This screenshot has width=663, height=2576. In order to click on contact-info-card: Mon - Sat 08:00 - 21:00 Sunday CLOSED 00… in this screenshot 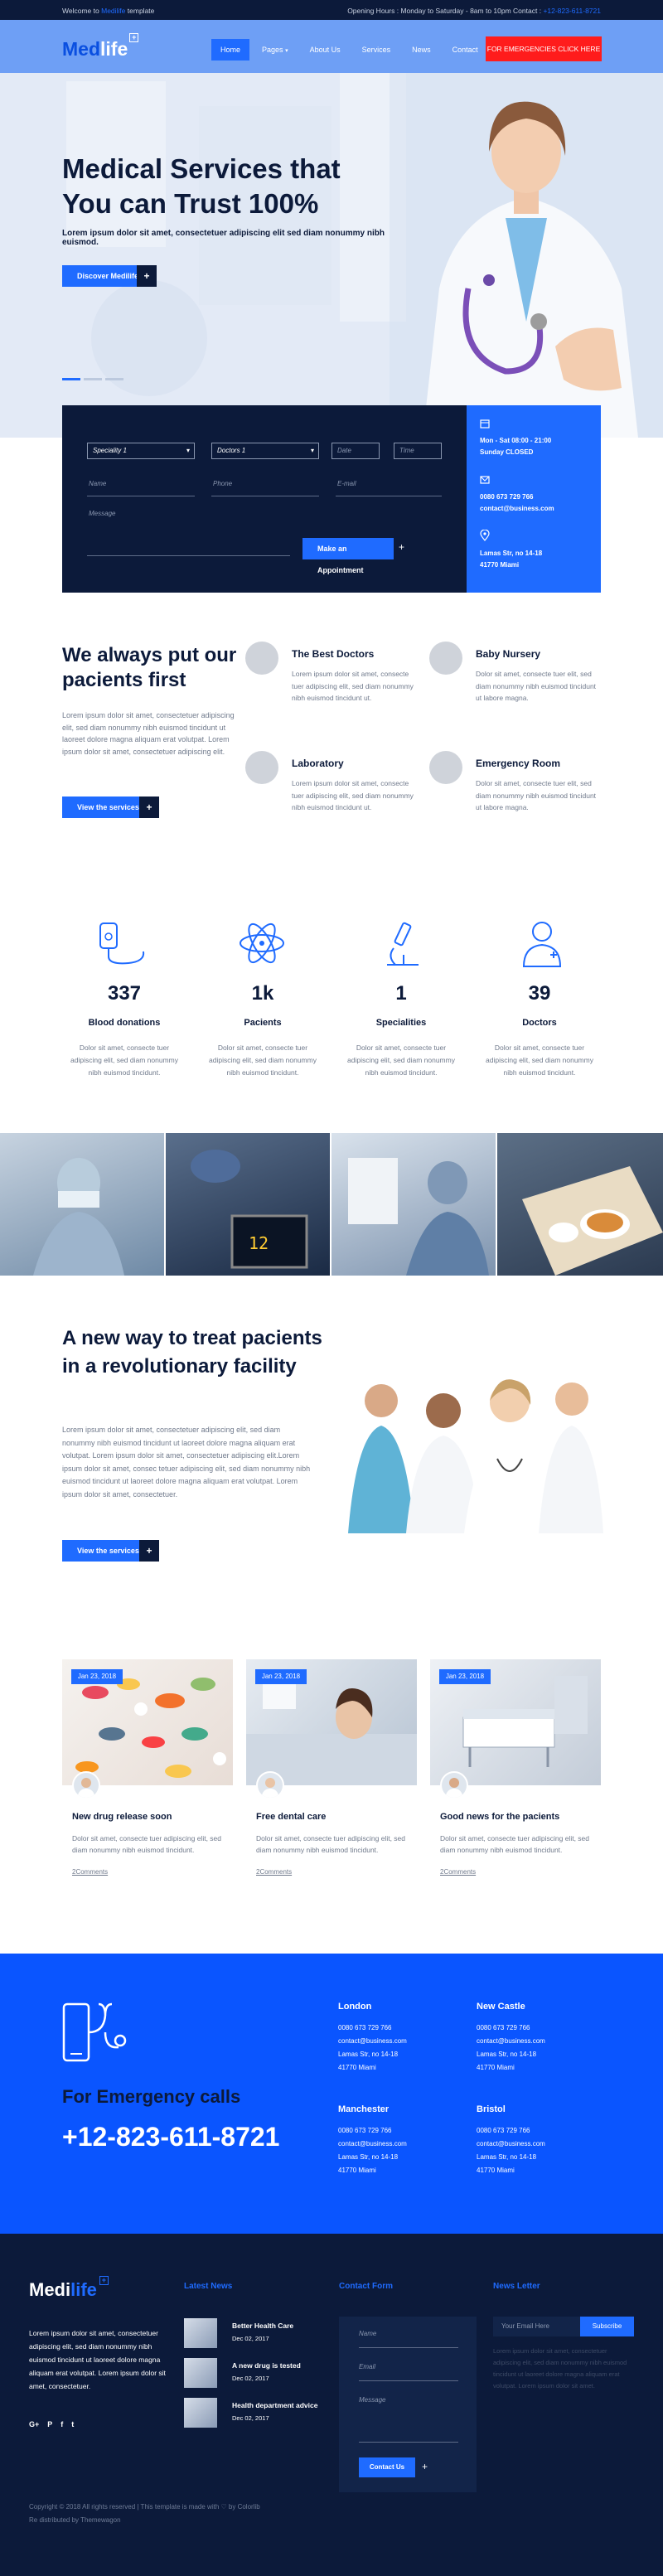, I will do `click(534, 499)`.